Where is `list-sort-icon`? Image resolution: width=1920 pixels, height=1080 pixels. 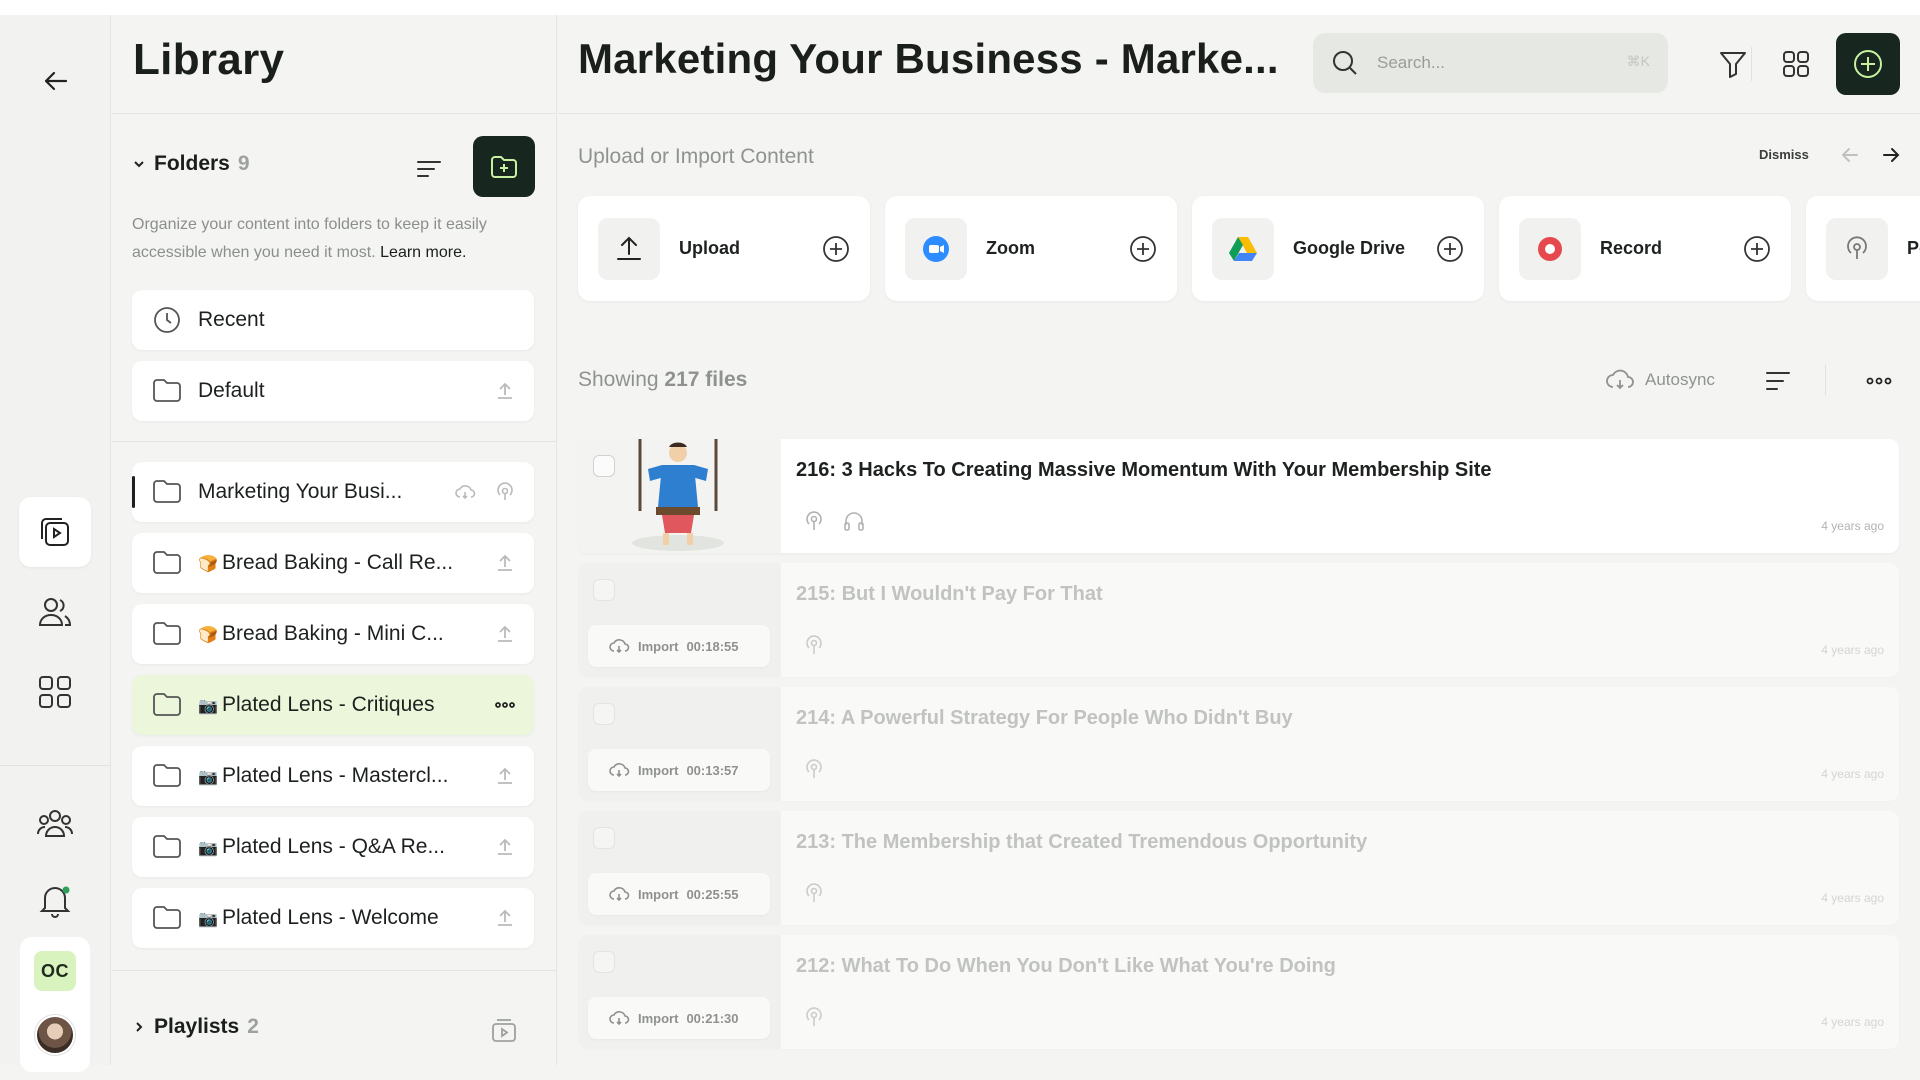
list-sort-icon is located at coordinates (1778, 381).